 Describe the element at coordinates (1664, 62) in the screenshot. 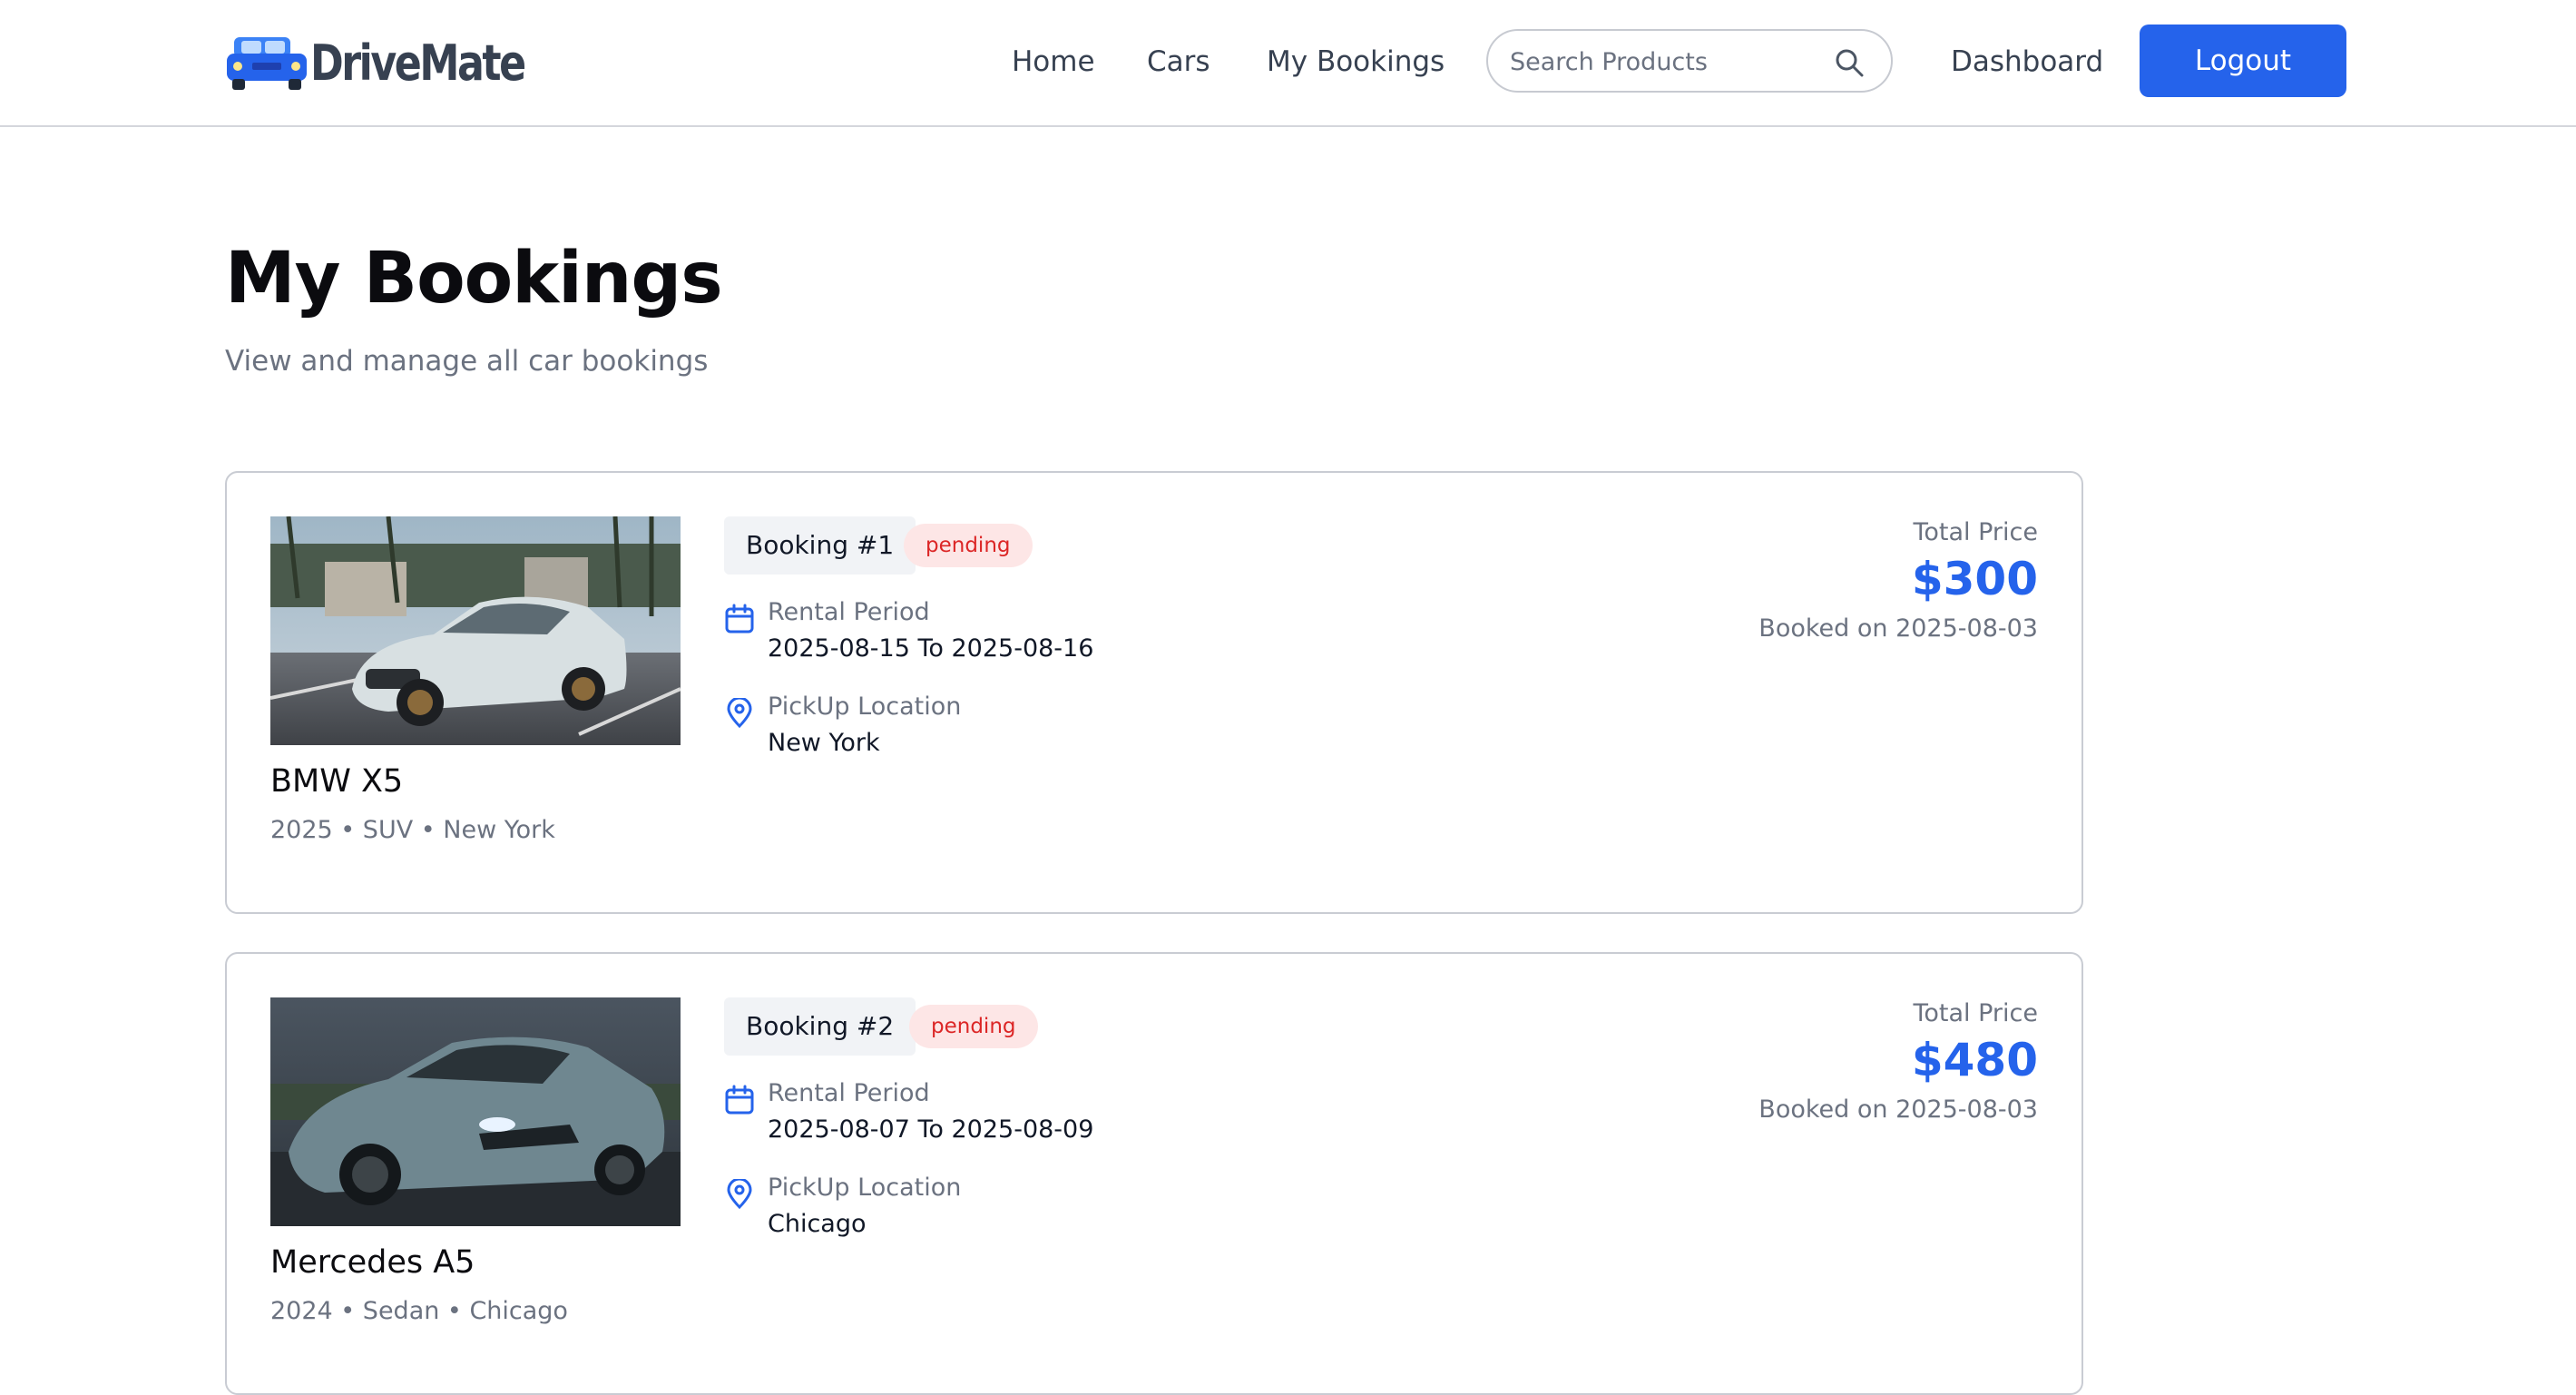

I see `search-input` at that location.